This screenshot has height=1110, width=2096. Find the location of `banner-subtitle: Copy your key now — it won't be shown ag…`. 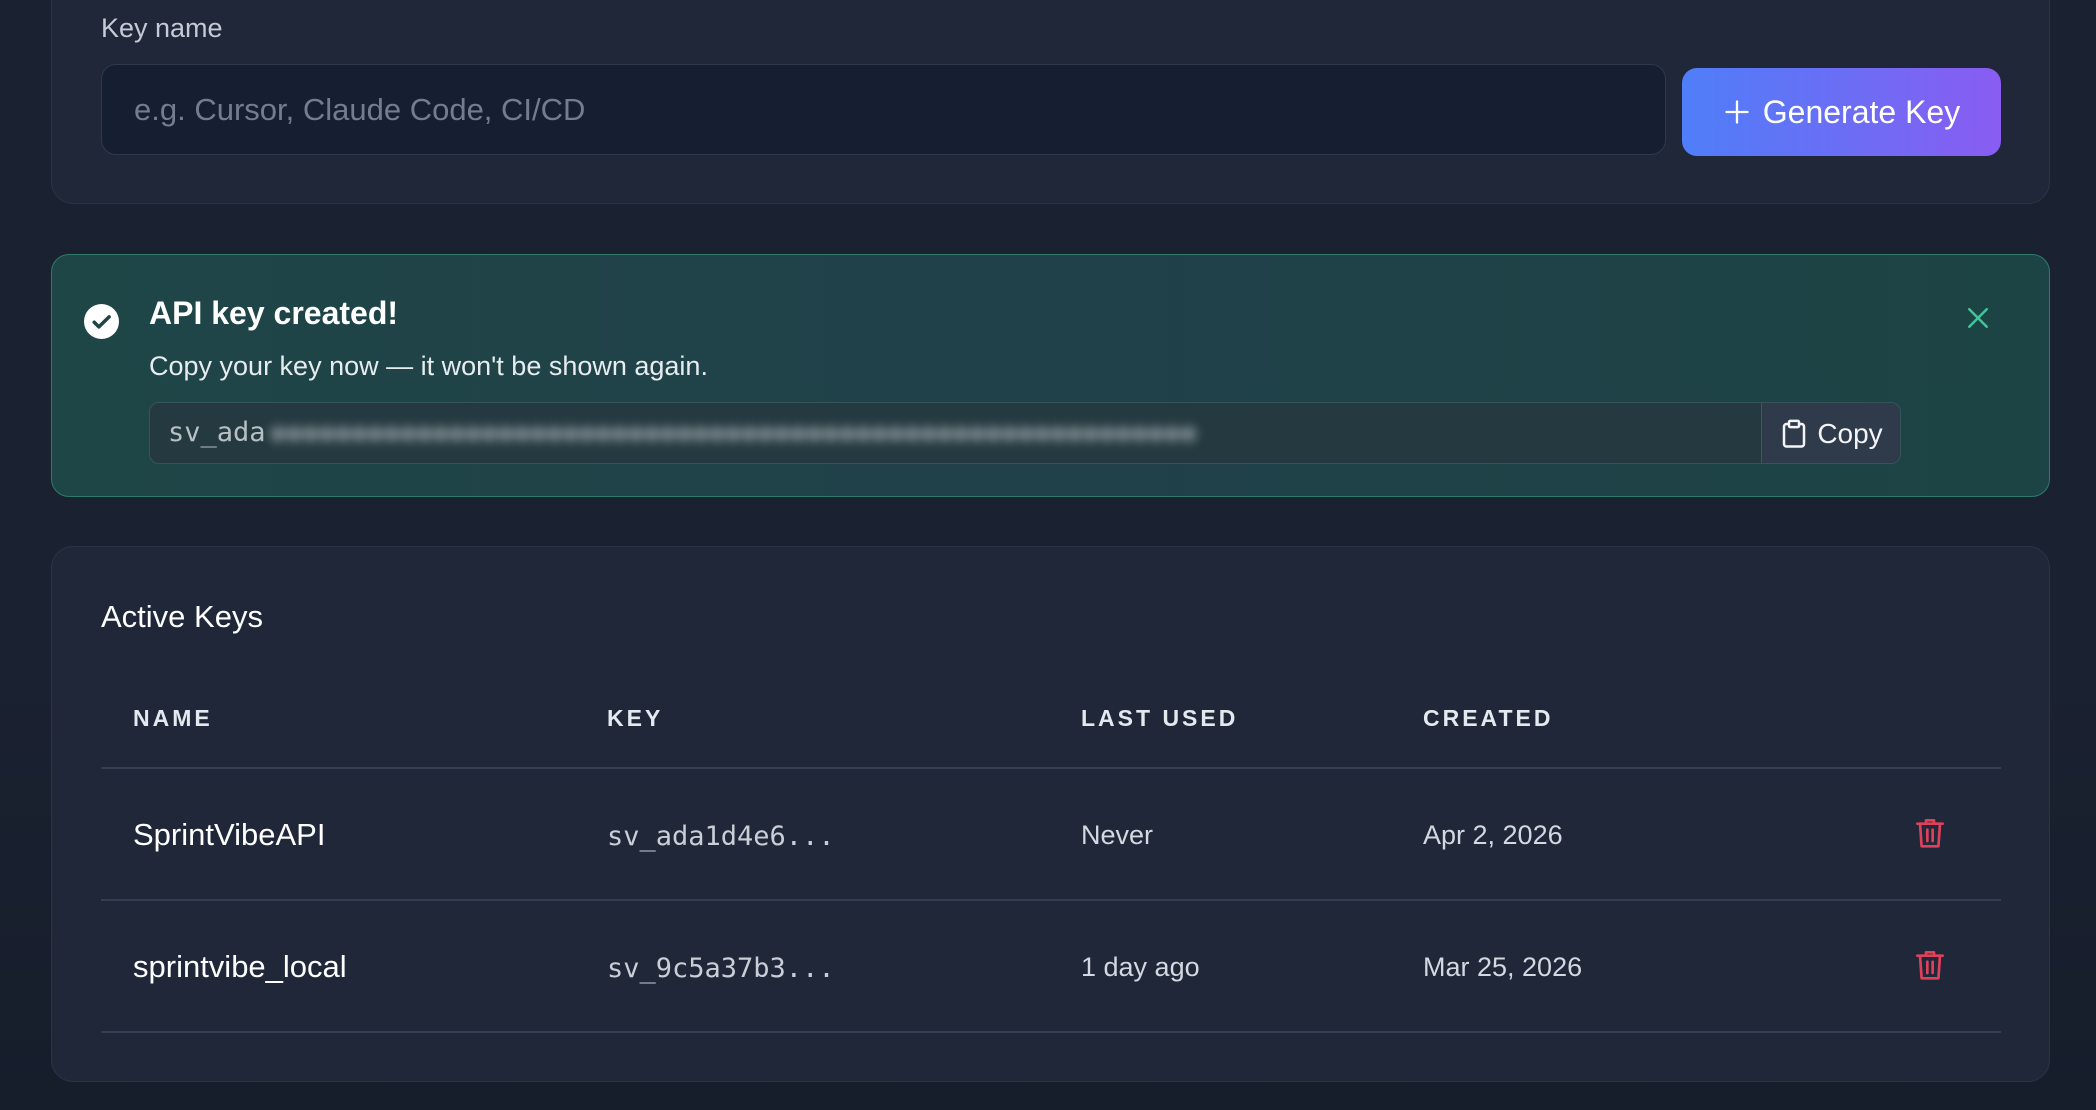

banner-subtitle: Copy your key now — it won't be shown ag… is located at coordinates (428, 366).